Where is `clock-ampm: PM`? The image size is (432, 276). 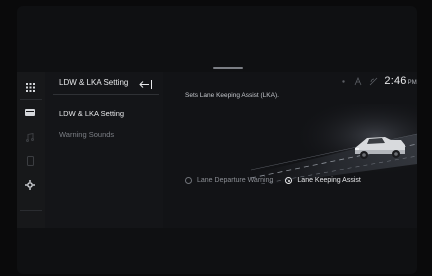
clock-ampm: PM is located at coordinates (412, 83).